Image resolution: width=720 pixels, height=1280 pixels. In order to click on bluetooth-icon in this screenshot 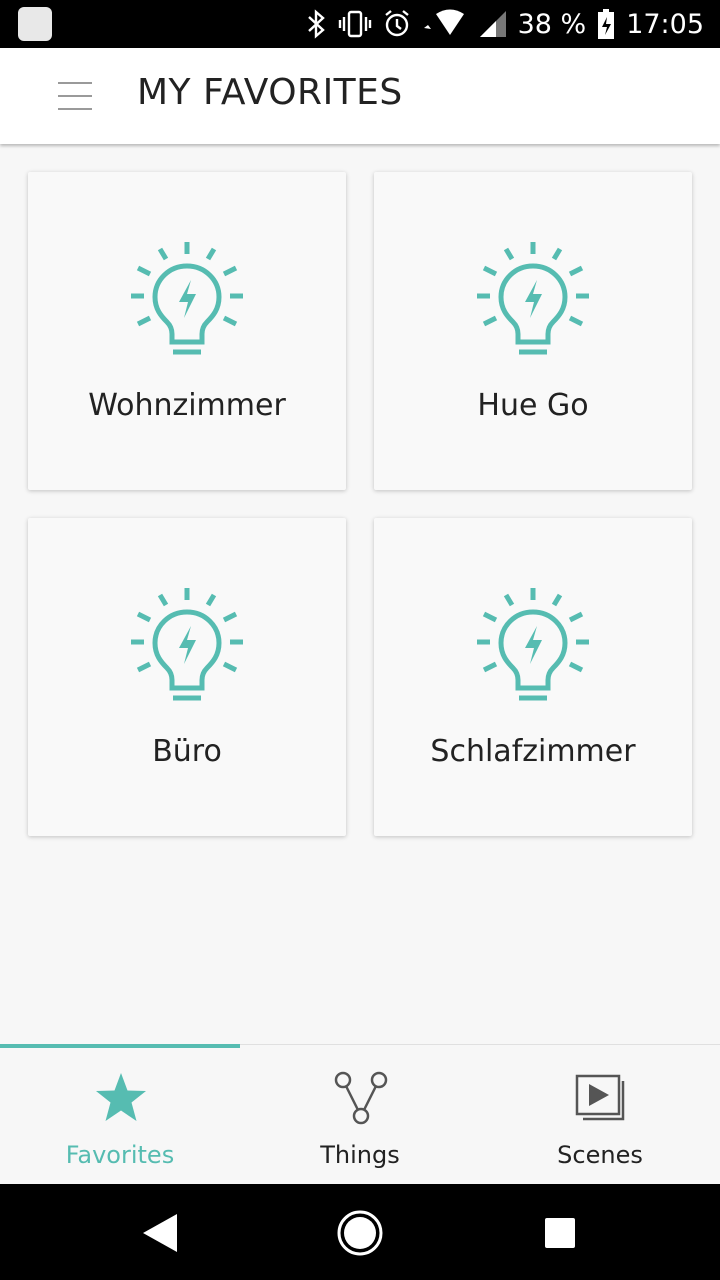, I will do `click(317, 24)`.